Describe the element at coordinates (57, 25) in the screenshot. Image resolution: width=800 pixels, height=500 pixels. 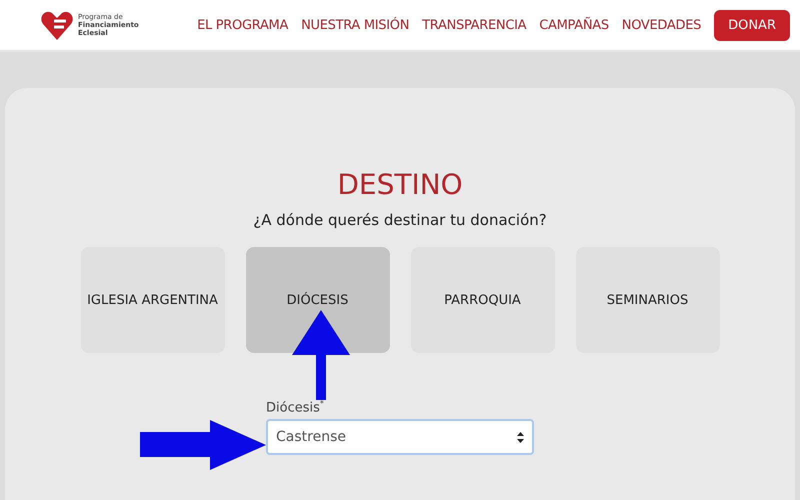
I see `heart-logo-icon` at that location.